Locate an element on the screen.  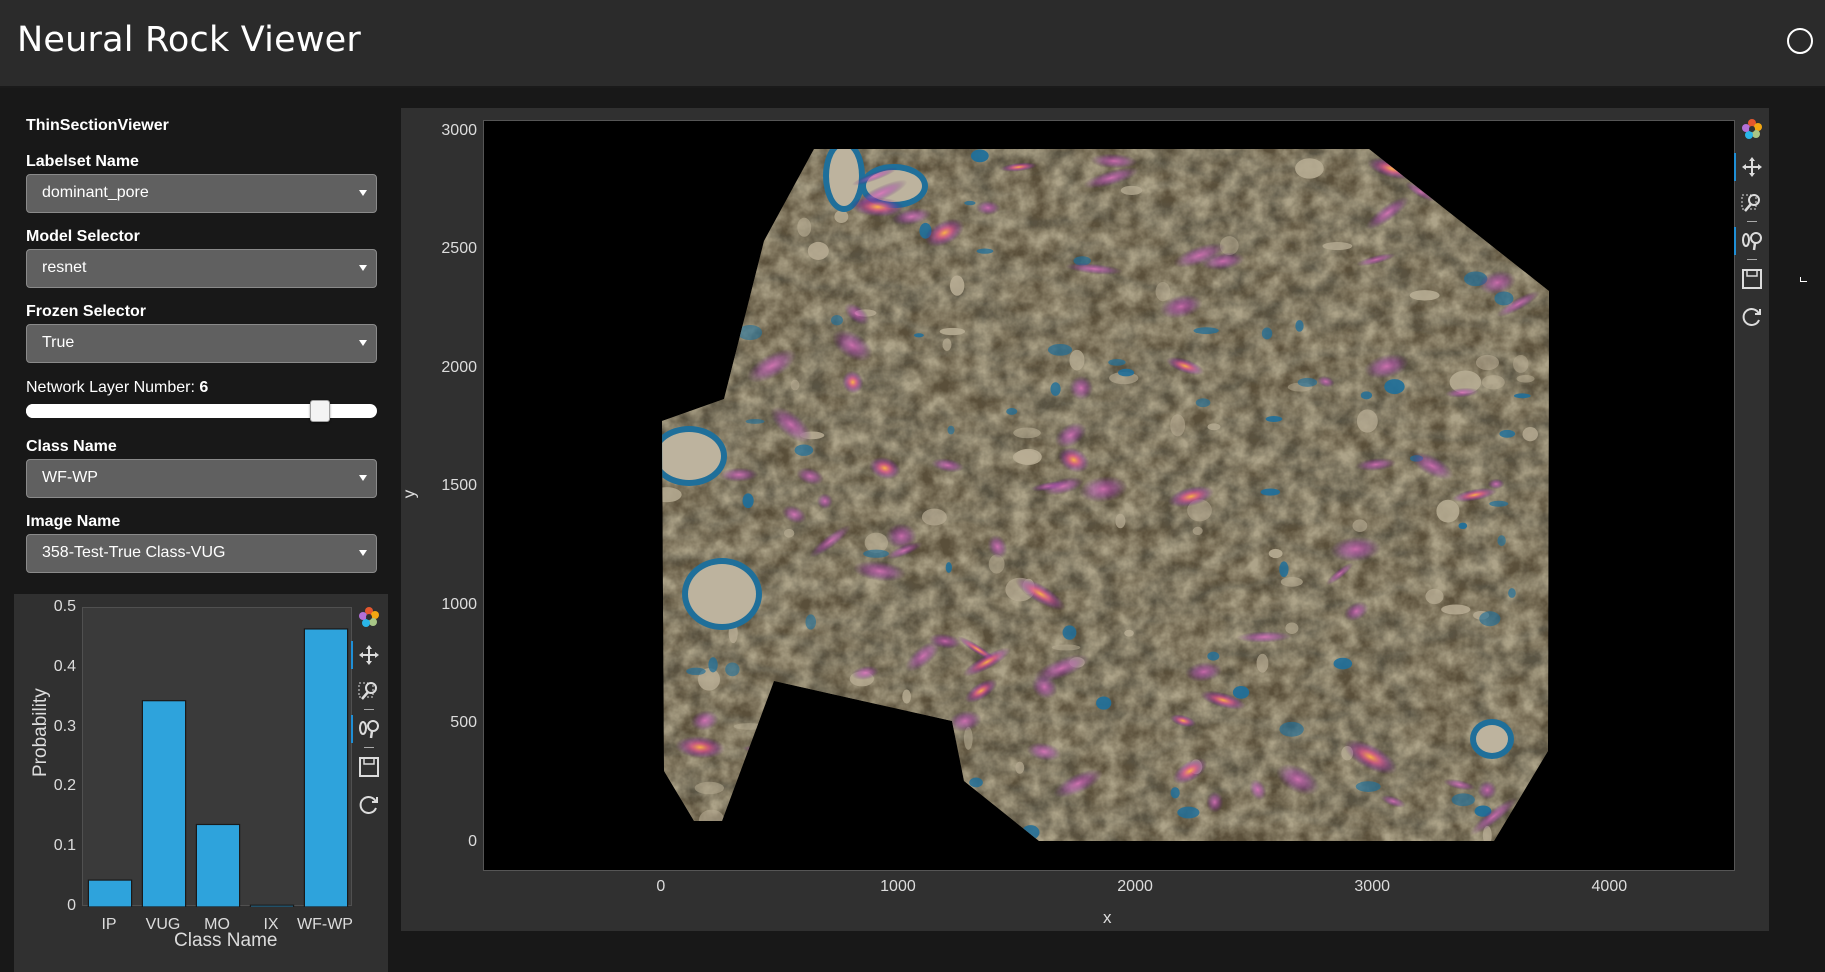
bar-plot-area is located at coordinates (217, 757).